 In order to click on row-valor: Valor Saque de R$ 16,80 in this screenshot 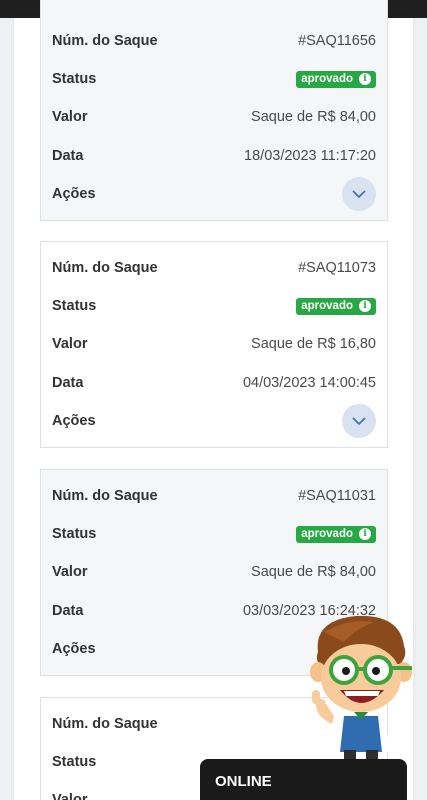, I will do `click(214, 344)`.